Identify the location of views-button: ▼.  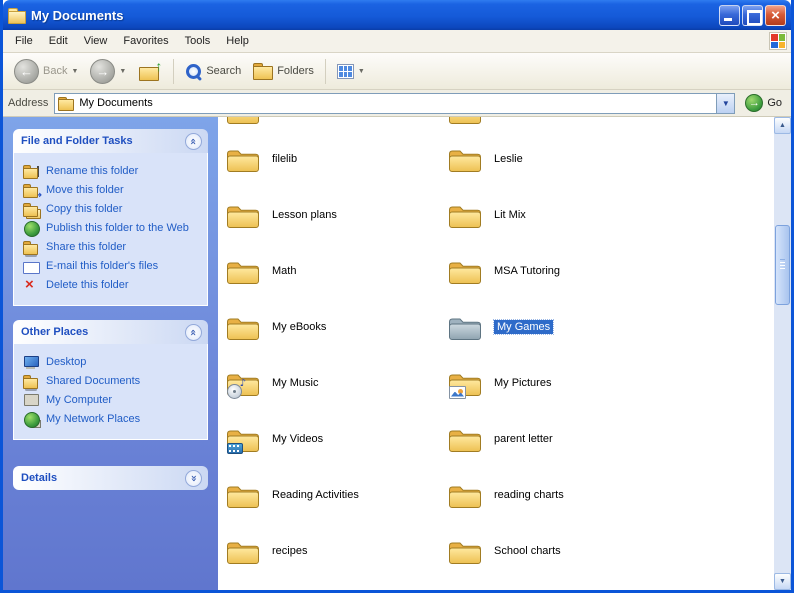
(351, 71).